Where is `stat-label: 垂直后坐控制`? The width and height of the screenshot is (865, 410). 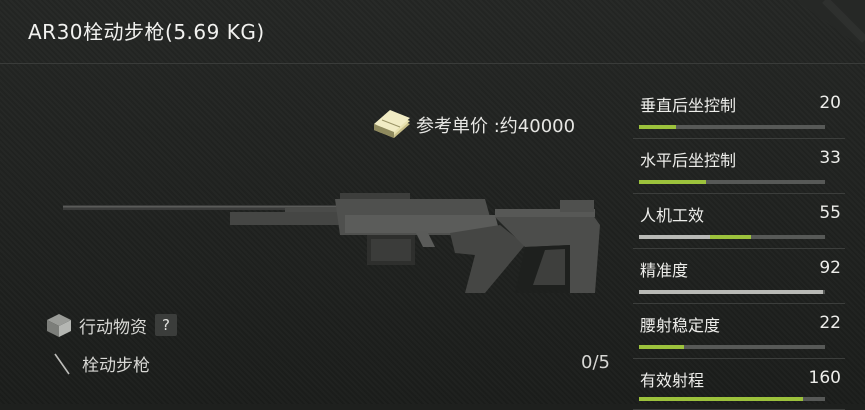
stat-label: 垂直后坐控制 is located at coordinates (688, 105).